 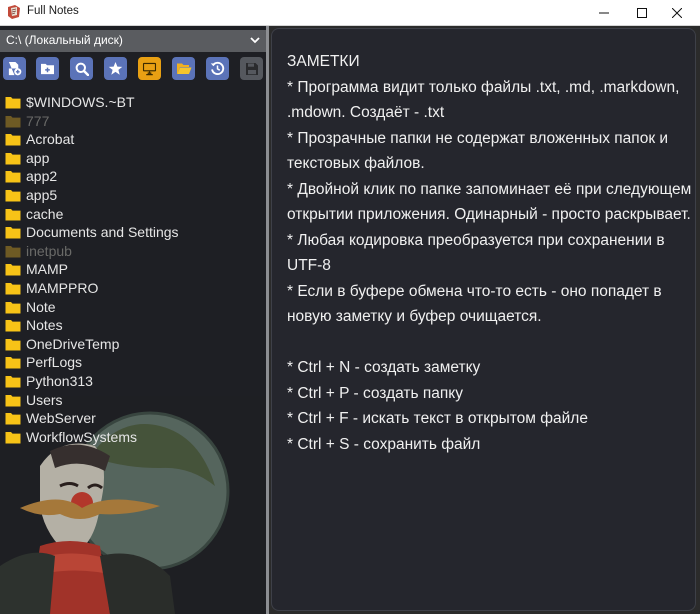 I want to click on folder-label: Notes, so click(x=44, y=325).